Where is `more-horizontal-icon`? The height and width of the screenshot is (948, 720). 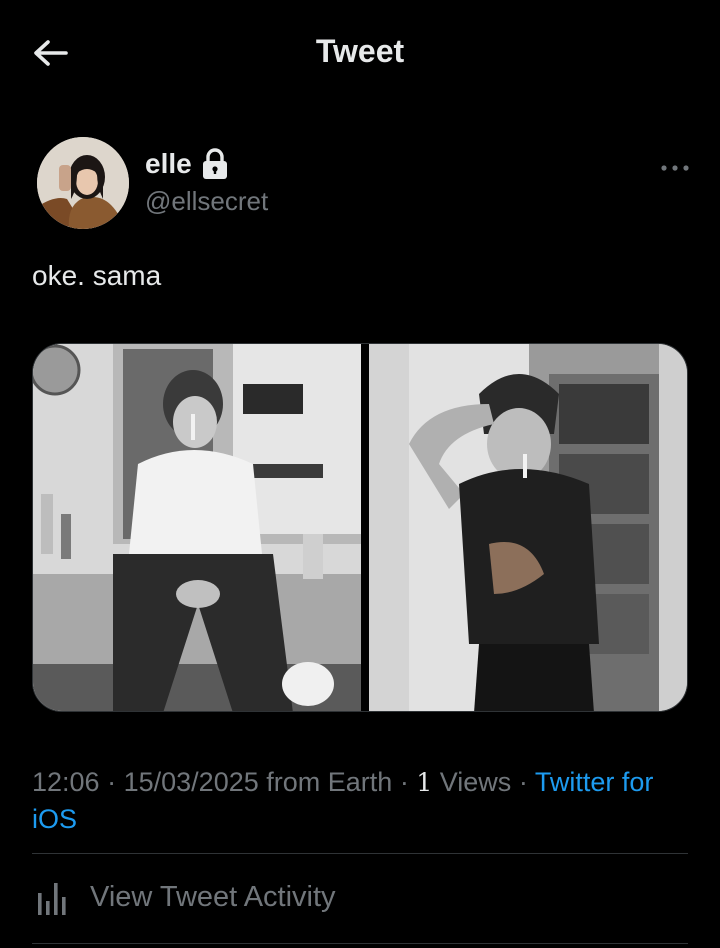 more-horizontal-icon is located at coordinates (675, 168).